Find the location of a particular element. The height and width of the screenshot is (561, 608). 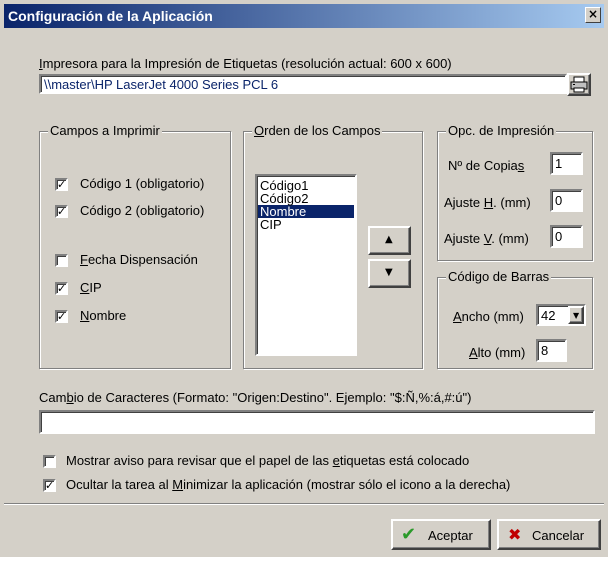

arrow-down-icon: ▼ is located at coordinates (389, 272).